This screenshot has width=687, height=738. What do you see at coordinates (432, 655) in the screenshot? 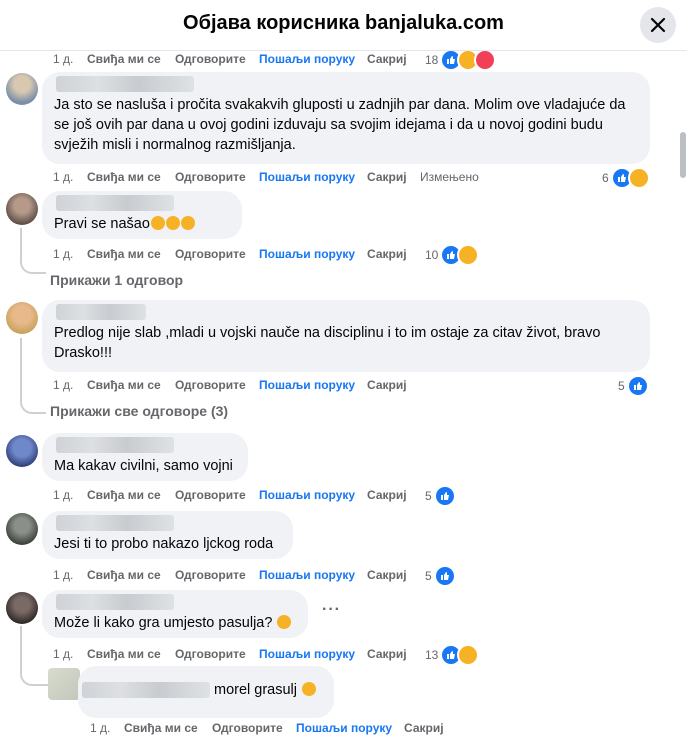
I see `reaction-number: 13` at bounding box center [432, 655].